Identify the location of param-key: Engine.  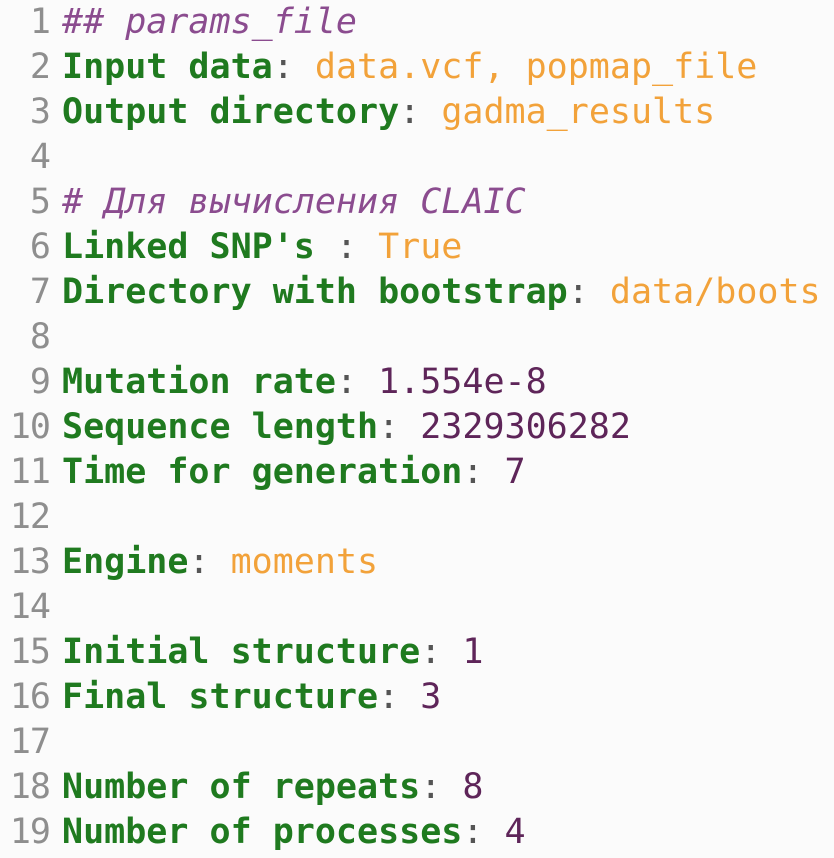
(125, 562).